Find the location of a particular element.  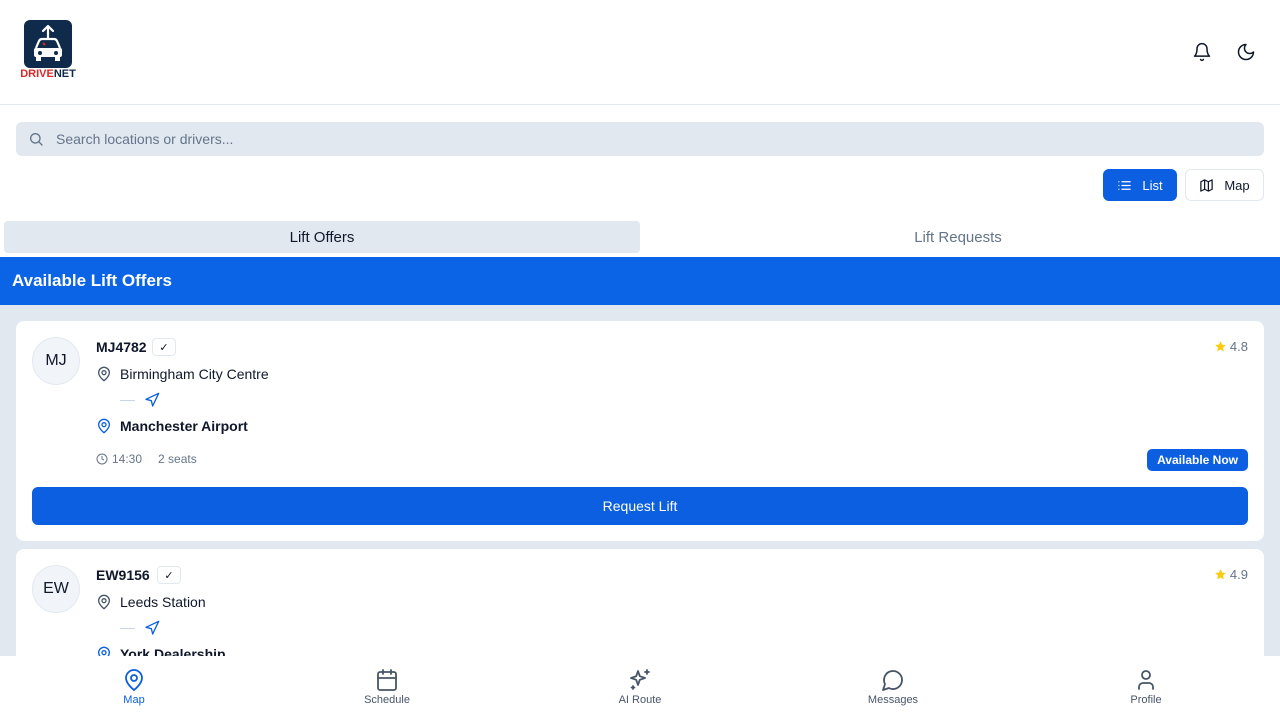

list-icon is located at coordinates (1125, 185).